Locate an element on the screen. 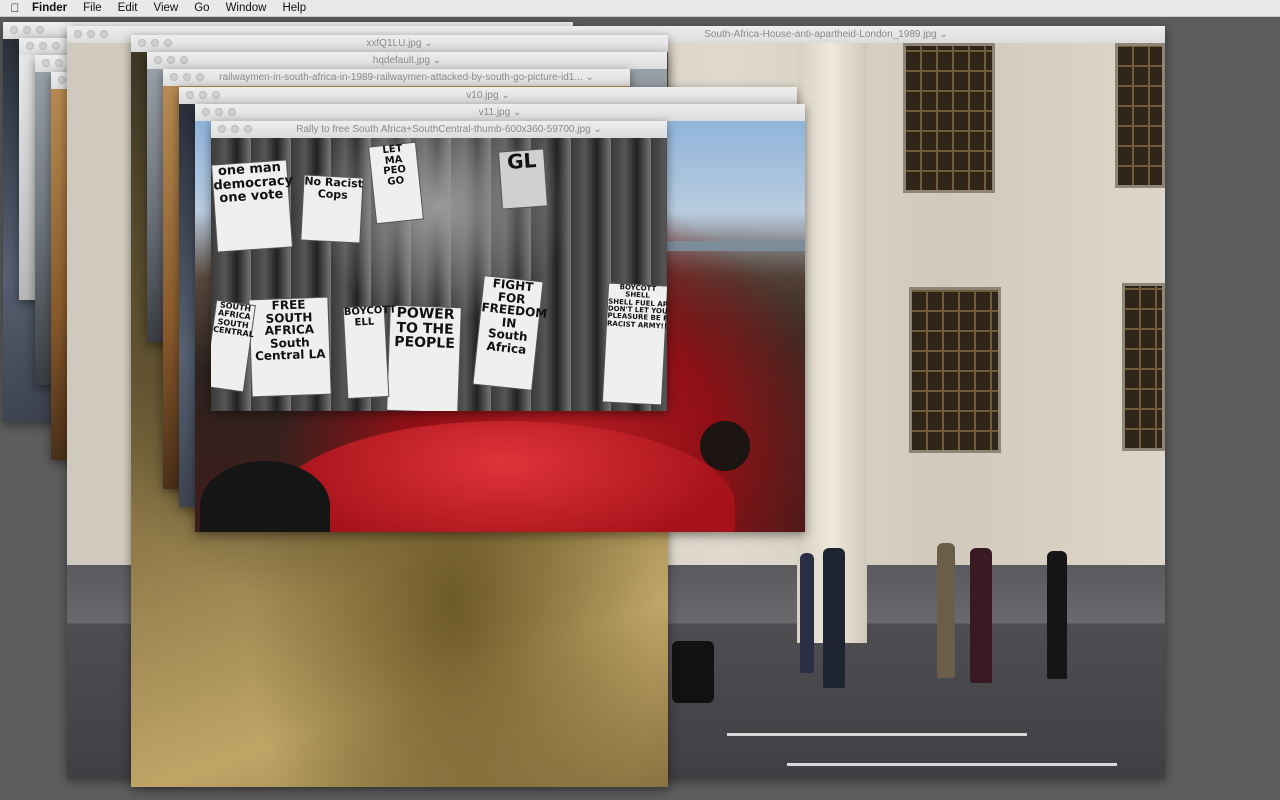 The height and width of the screenshot is (800, 1280). road is located at coordinates (735, 246).